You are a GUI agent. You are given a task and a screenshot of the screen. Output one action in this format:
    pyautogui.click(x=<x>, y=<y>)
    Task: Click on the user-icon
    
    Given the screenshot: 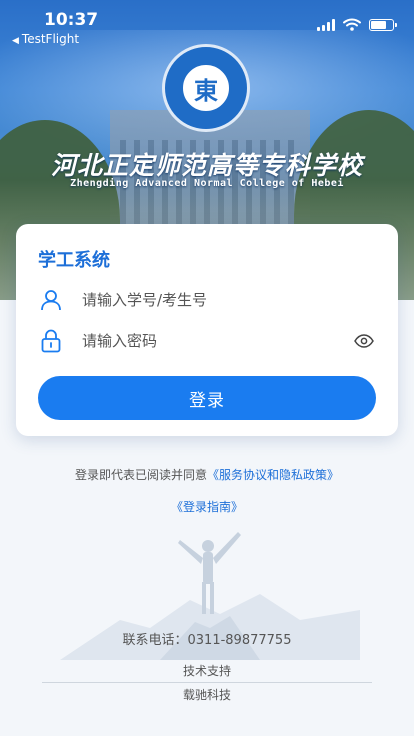 What is the action you would take?
    pyautogui.click(x=51, y=300)
    